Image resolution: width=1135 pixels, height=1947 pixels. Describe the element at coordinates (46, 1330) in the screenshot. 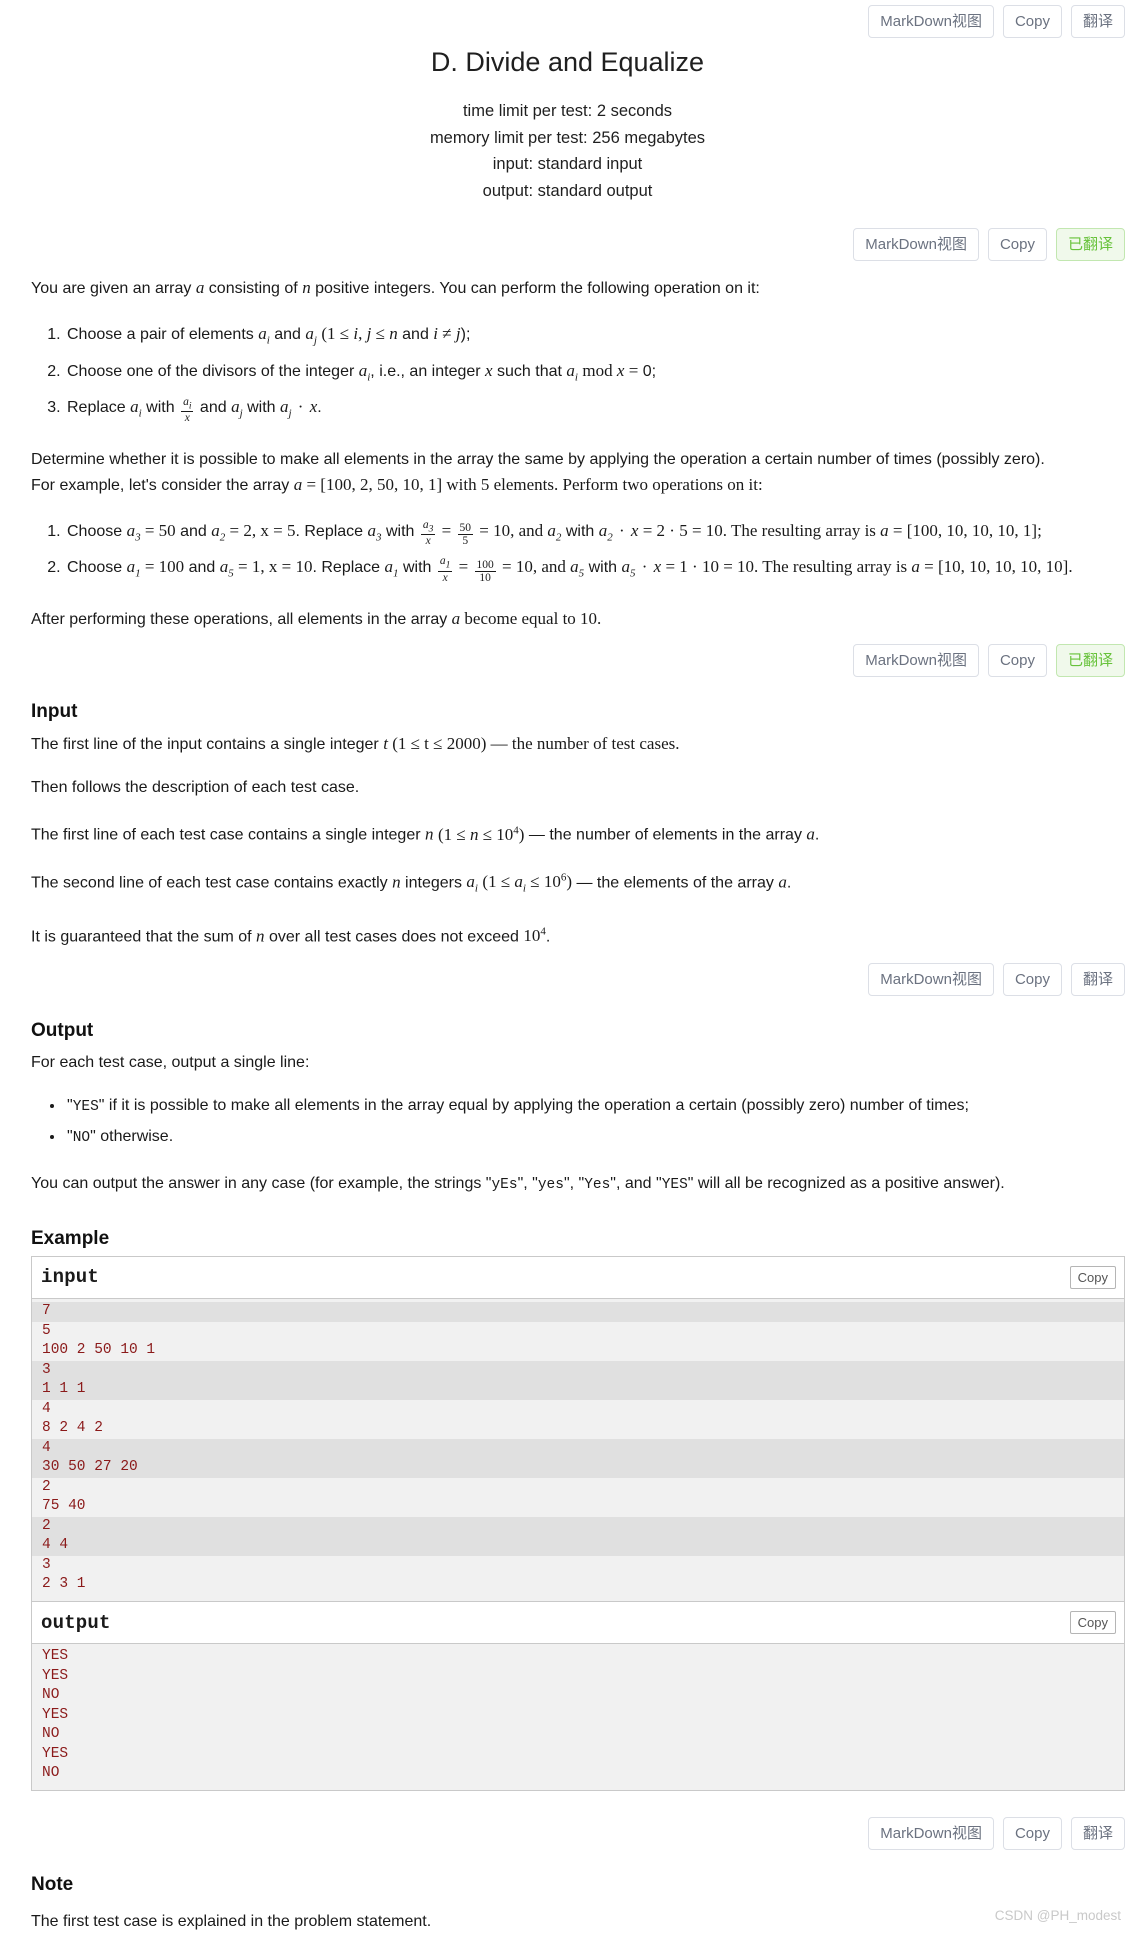

I see `code-line: 5` at that location.